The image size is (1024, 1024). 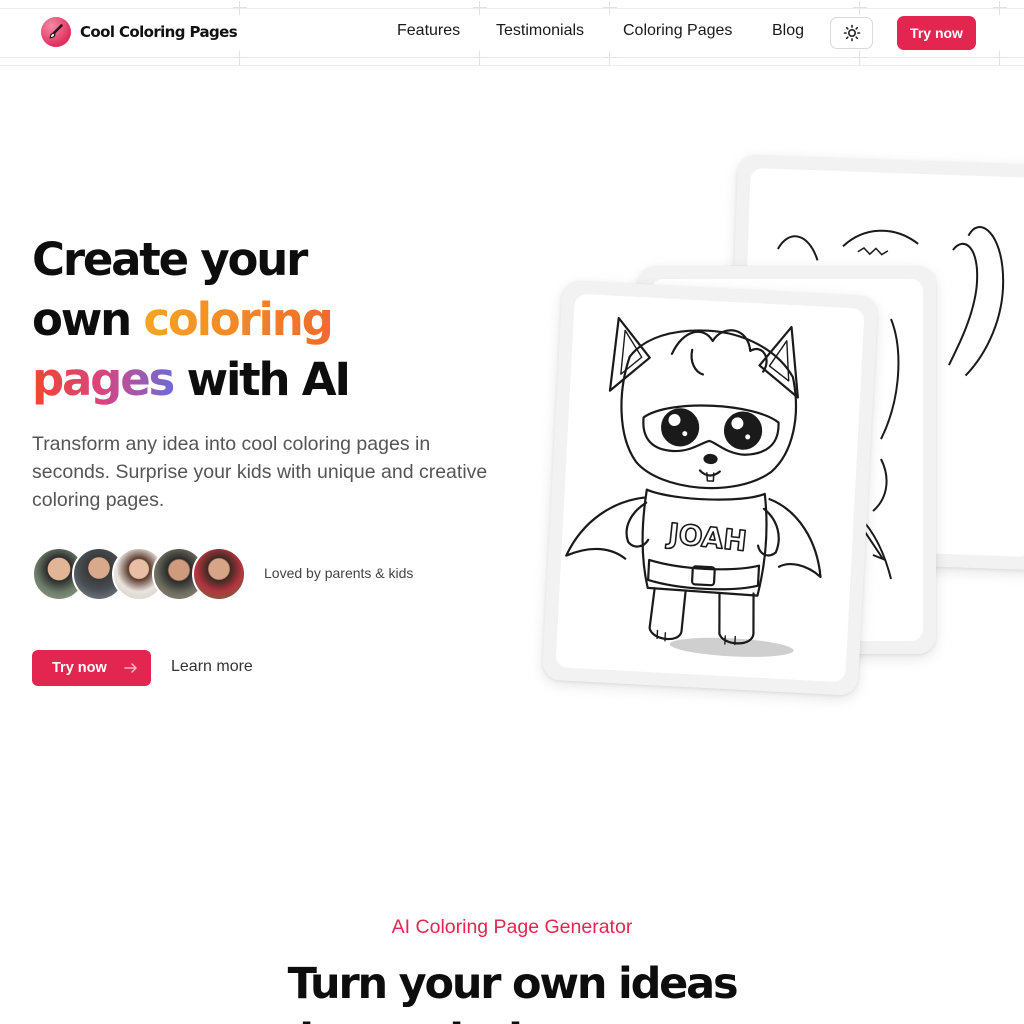 I want to click on coloring-page-card-front: JOAH, so click(x=710, y=488).